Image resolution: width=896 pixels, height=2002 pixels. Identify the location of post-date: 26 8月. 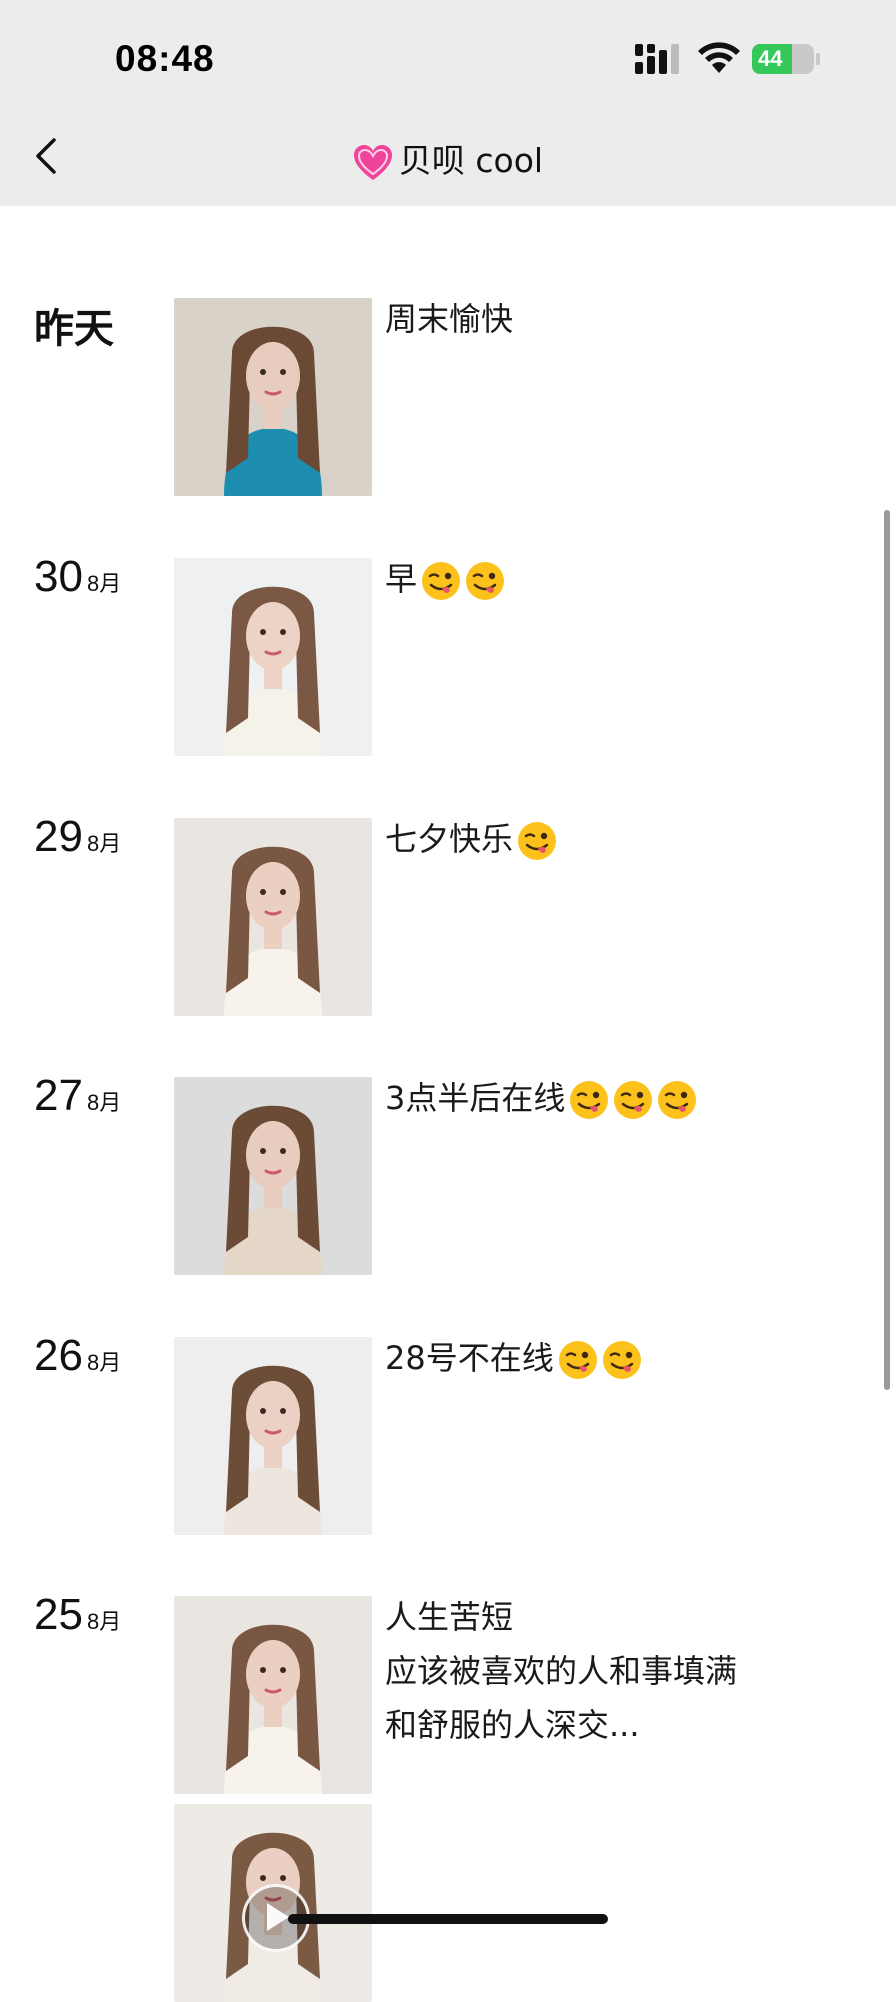
(77, 1356).